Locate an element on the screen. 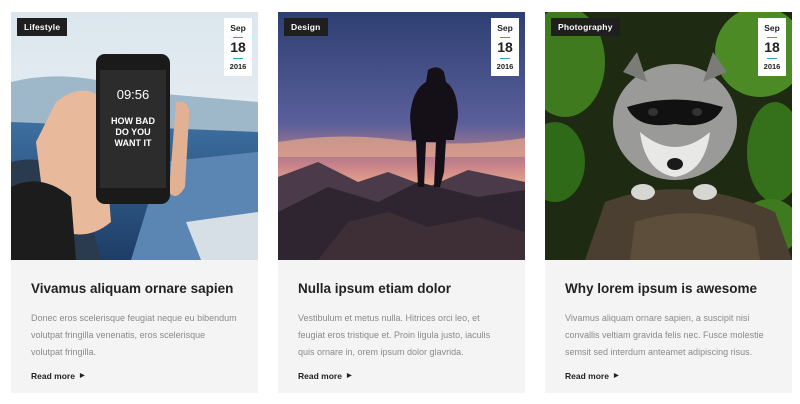 The image size is (800, 404). card-title: Nulla ipsum etiam dolor is located at coordinates (401, 289).